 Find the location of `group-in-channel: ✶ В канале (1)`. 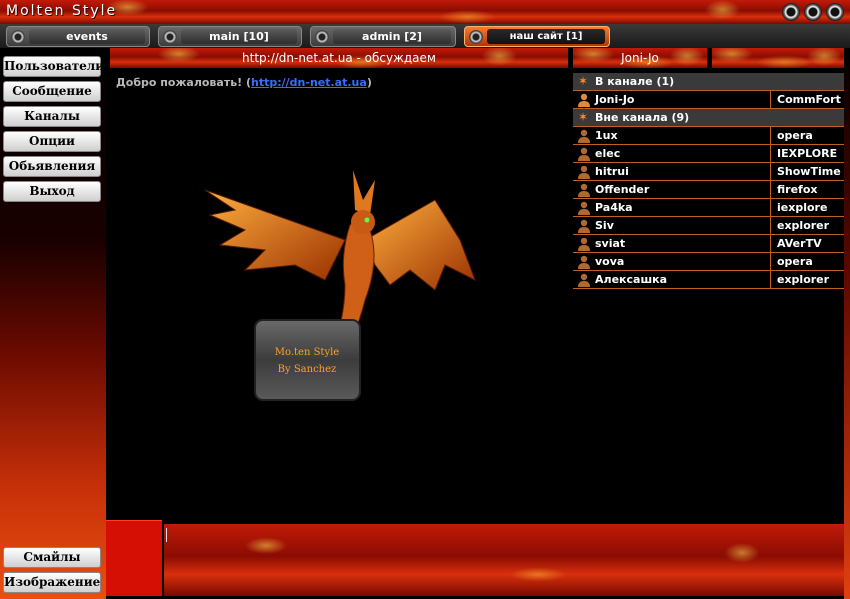

group-in-channel: ✶ В канале (1) is located at coordinates (708, 82).